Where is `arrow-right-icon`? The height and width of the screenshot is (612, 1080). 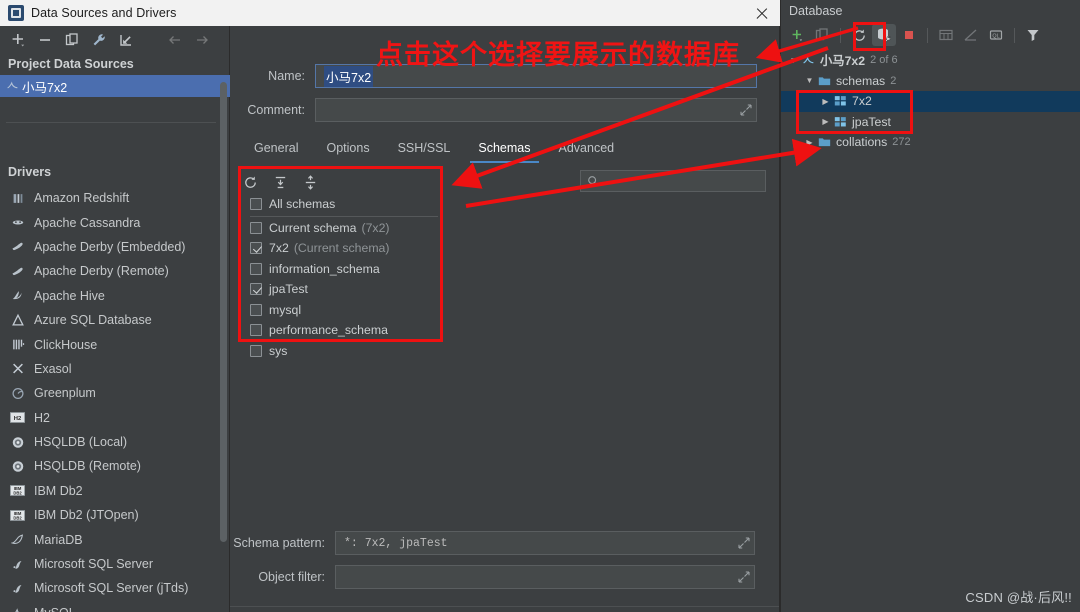
arrow-right-icon is located at coordinates (202, 40).